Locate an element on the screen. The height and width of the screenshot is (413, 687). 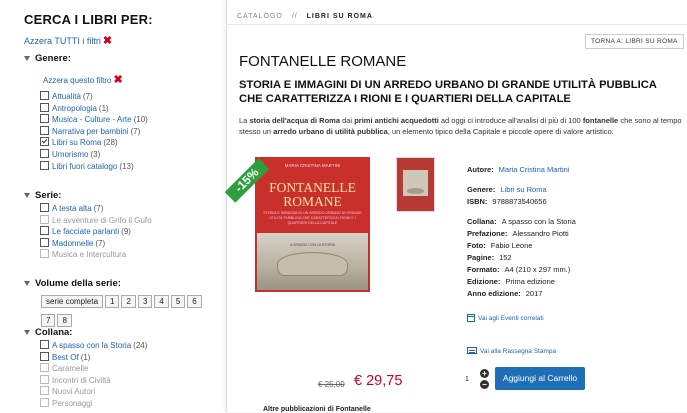
collana-item-best-of: Best Of (1) is located at coordinates (93, 357).